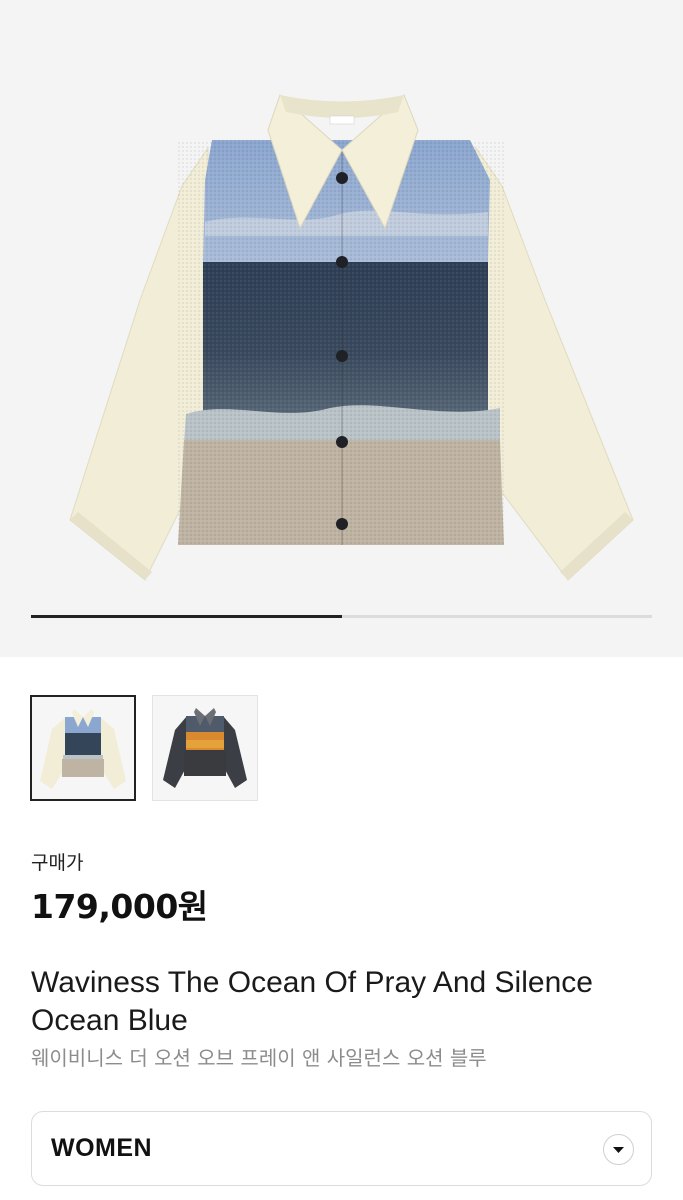  Describe the element at coordinates (341, 1148) in the screenshot. I see `category-dropdown: WOMEN` at that location.